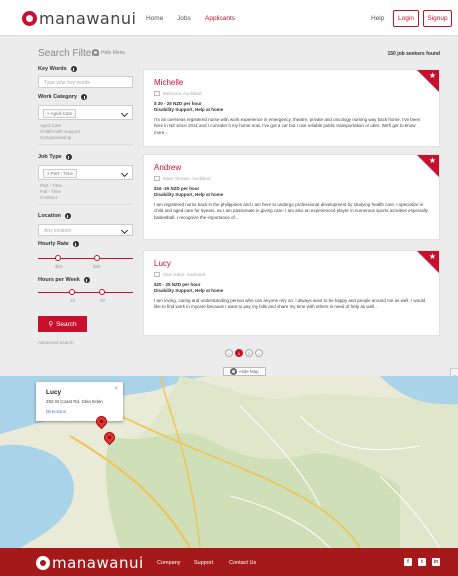  What do you see at coordinates (63, 97) in the screenshot?
I see `work-category-label: Work Category` at bounding box center [63, 97].